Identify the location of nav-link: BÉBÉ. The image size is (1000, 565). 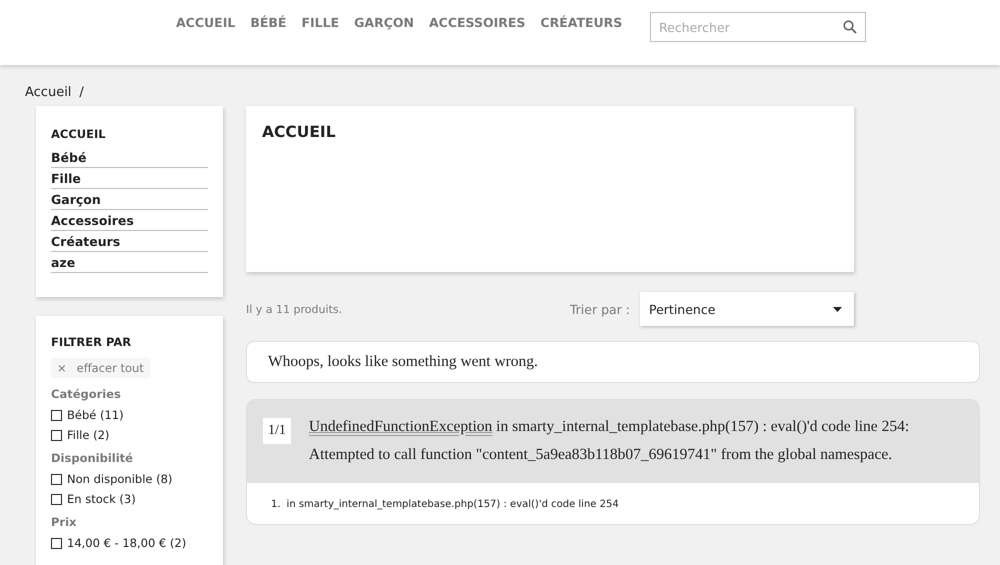
(268, 22).